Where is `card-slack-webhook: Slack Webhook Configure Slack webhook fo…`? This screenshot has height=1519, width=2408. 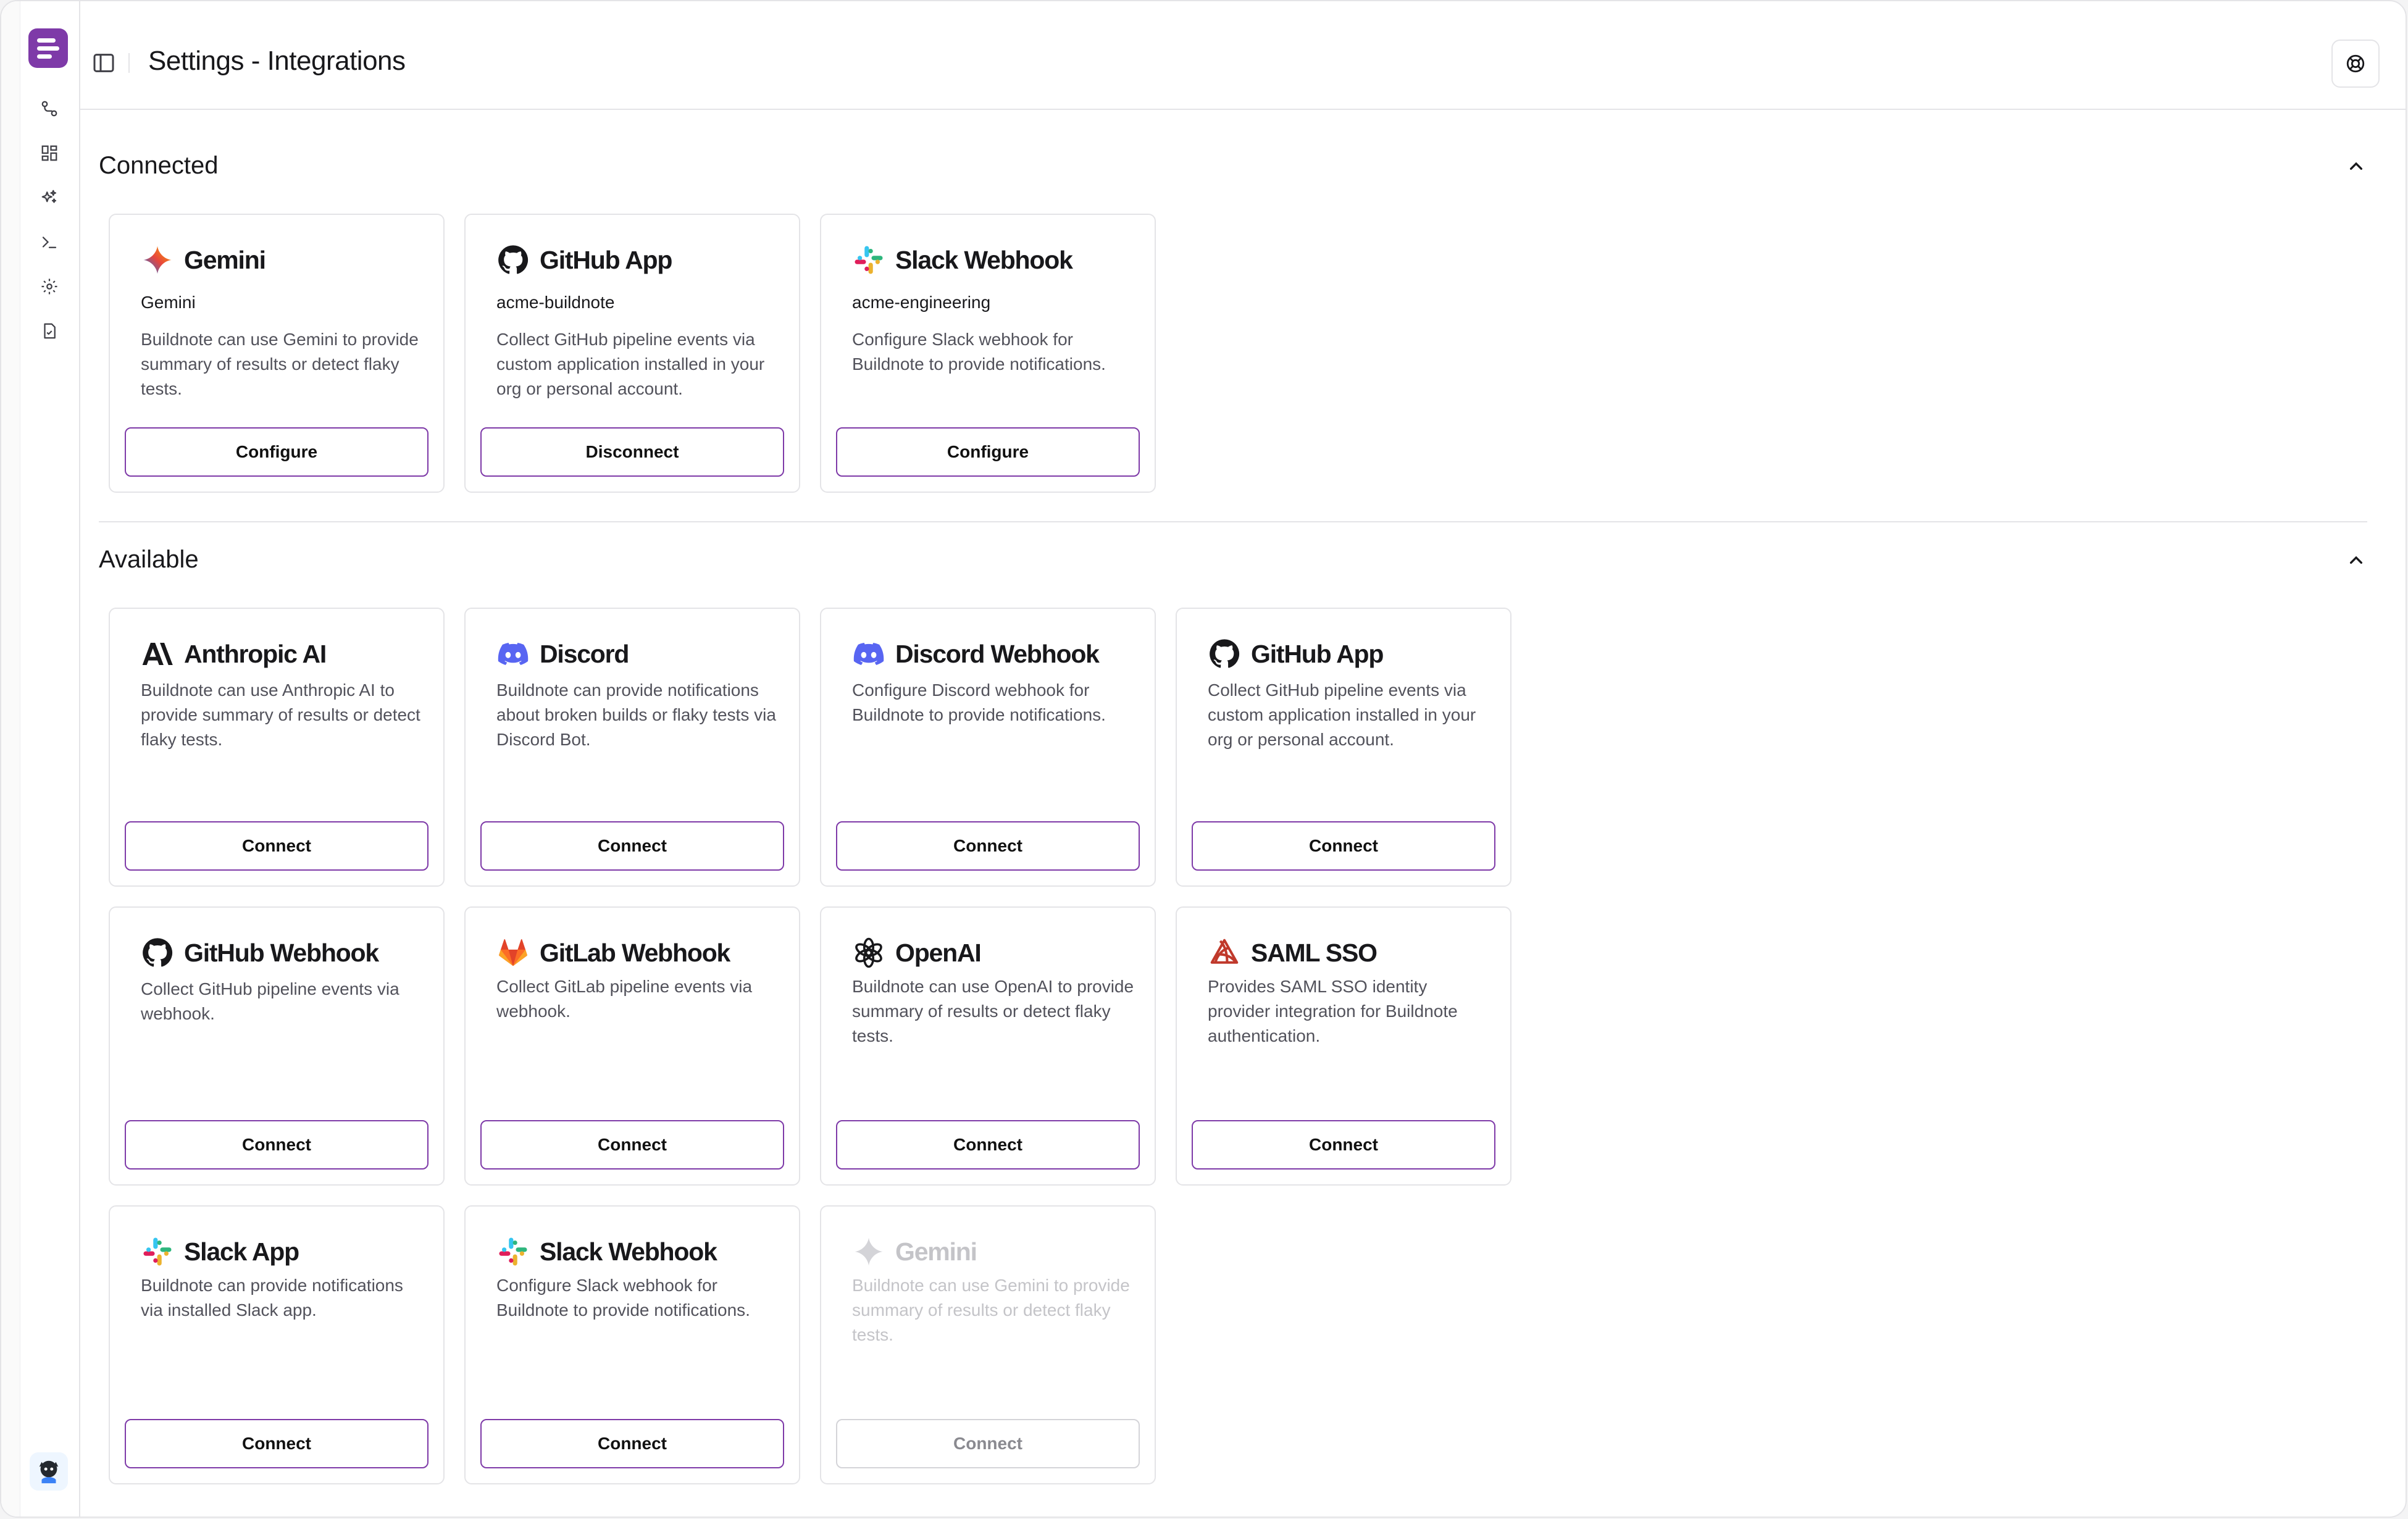
card-slack-webhook: Slack Webhook Configure Slack webhook fo… is located at coordinates (632, 1345).